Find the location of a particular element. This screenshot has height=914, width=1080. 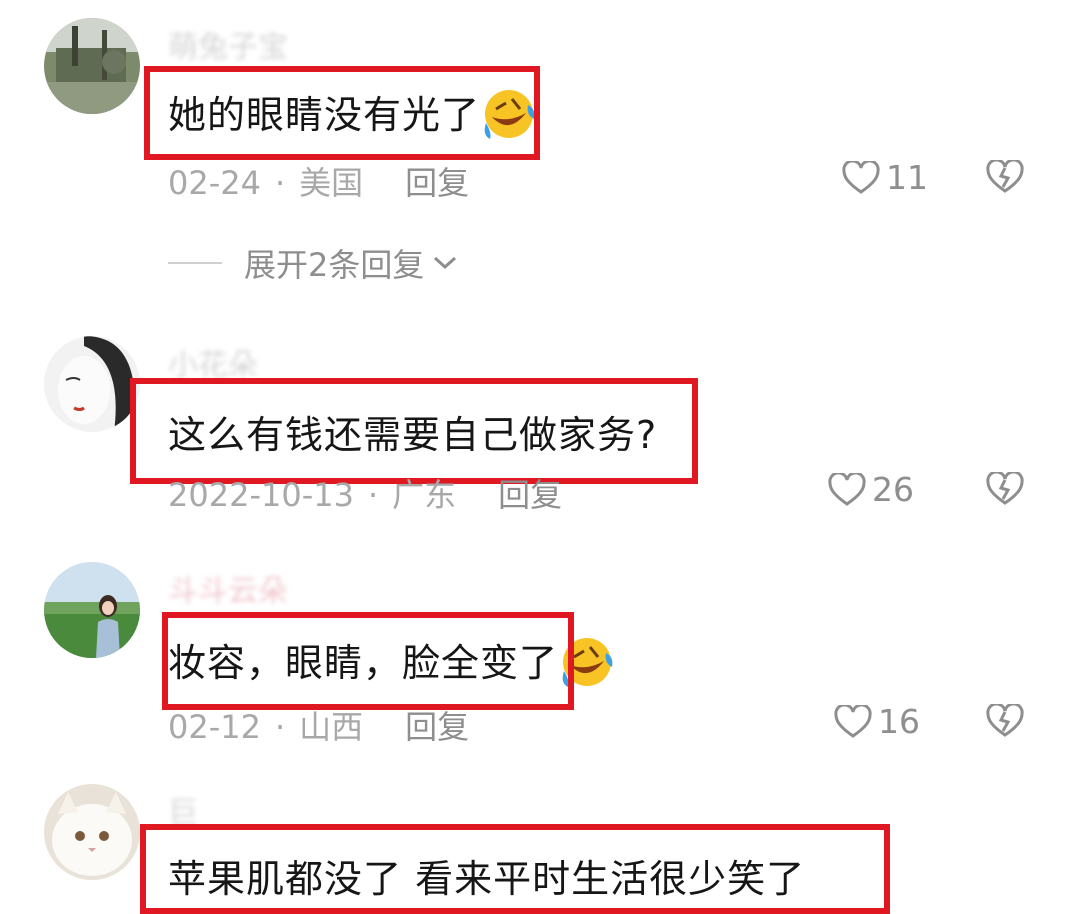

like-count: 26 is located at coordinates (893, 489).